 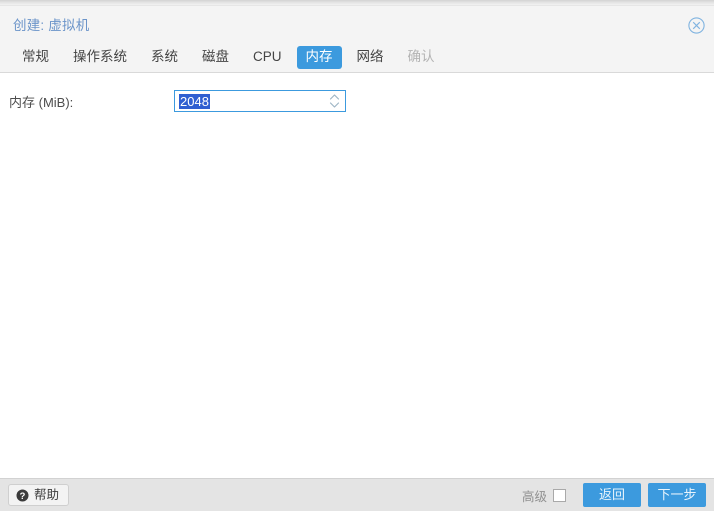 What do you see at coordinates (334, 101) in the screenshot?
I see `spinner-updown-icon` at bounding box center [334, 101].